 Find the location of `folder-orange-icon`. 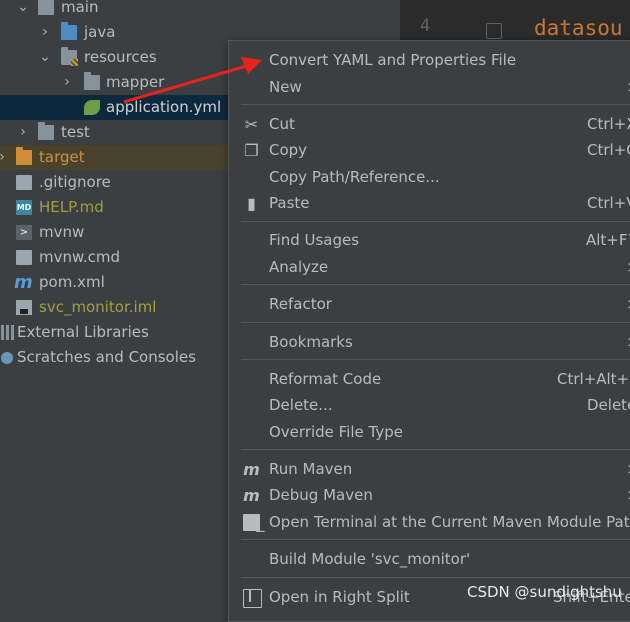

folder-orange-icon is located at coordinates (24, 156).